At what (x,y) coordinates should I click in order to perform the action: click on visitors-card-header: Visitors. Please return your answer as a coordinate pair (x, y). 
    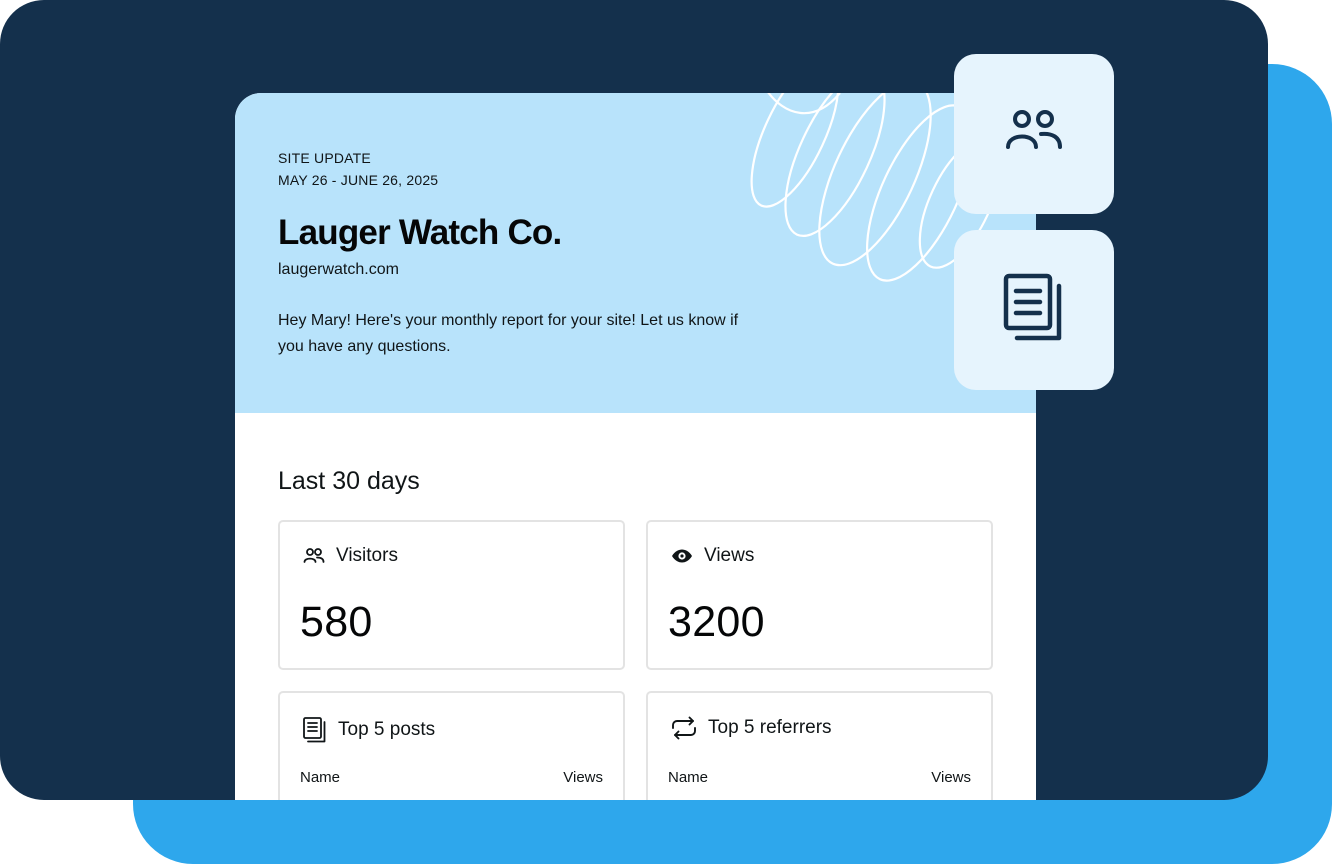
    Looking at the image, I should click on (350, 556).